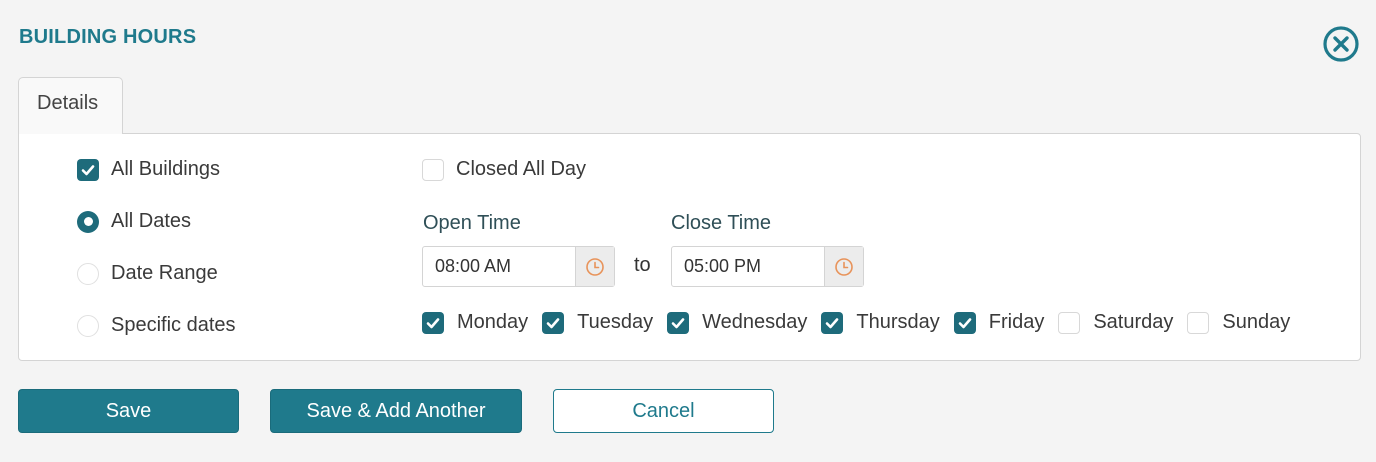 Image resolution: width=1376 pixels, height=462 pixels. What do you see at coordinates (108, 37) in the screenshot?
I see `page-title: BUILDING HOURS` at bounding box center [108, 37].